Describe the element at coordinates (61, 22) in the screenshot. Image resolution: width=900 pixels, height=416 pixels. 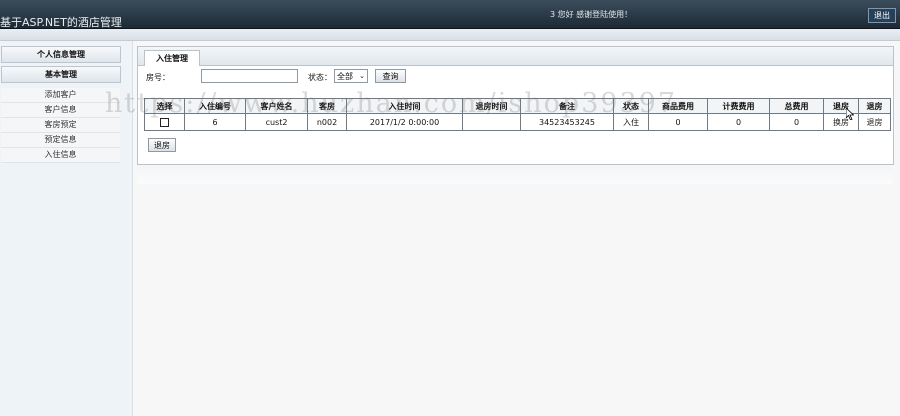
I see `app-title: 基于ASP.NET的酒店管理` at that location.